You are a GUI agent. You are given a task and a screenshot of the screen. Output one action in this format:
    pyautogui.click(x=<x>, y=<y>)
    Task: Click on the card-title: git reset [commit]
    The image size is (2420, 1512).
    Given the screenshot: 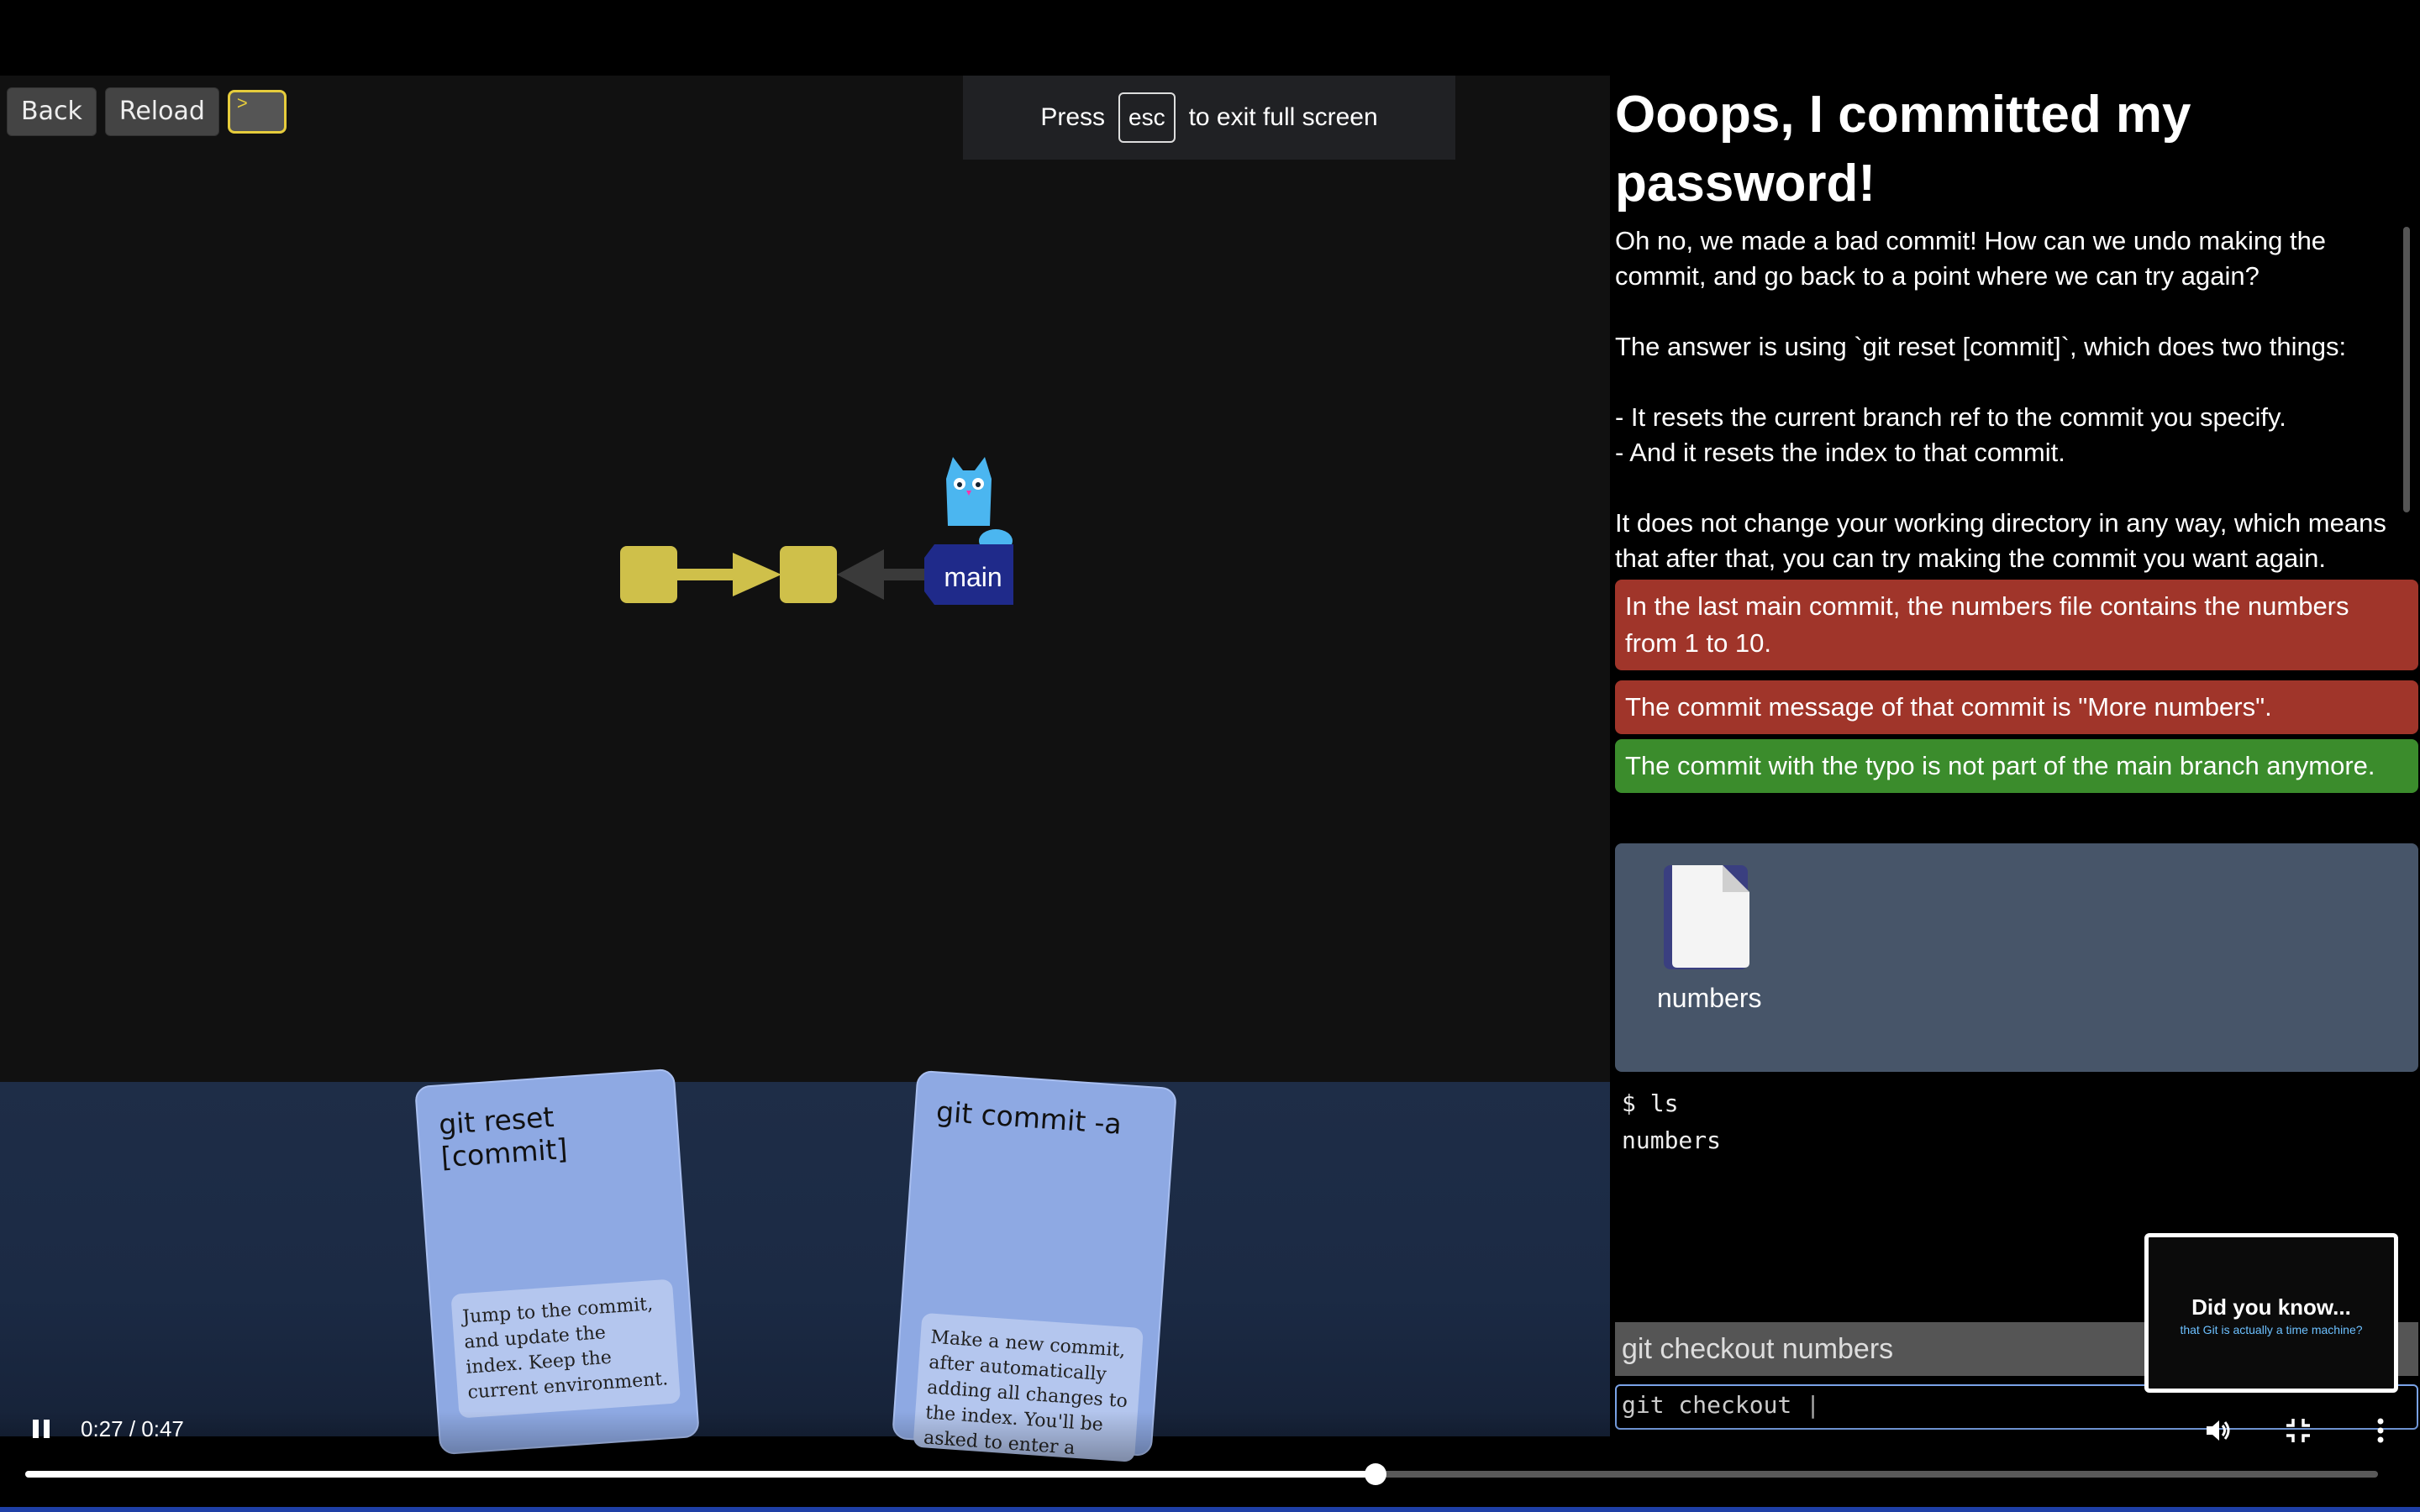 What is the action you would take?
    pyautogui.click(x=503, y=1137)
    